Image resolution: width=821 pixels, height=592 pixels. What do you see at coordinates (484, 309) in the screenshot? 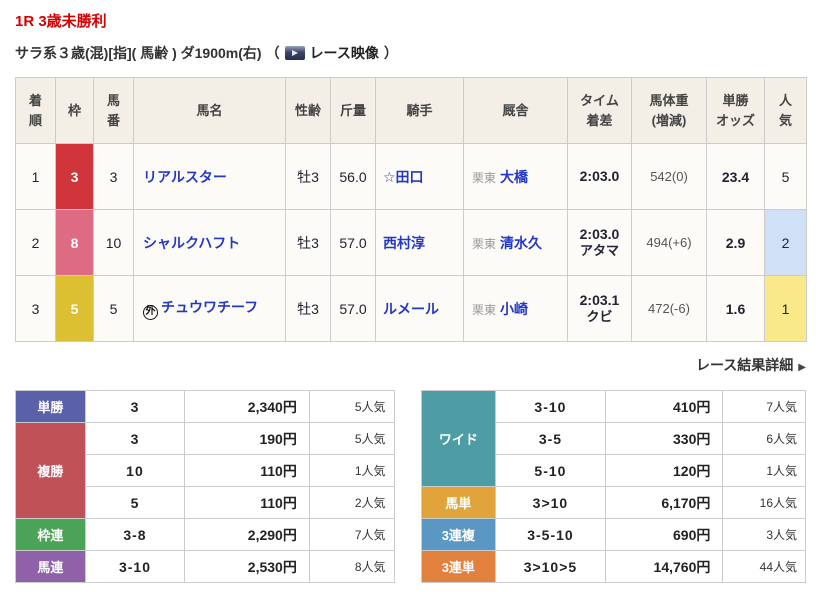
I see `stable-region: 栗東` at bounding box center [484, 309].